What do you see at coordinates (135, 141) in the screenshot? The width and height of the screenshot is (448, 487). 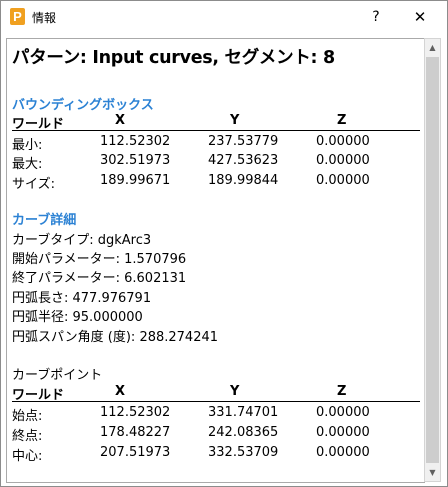 I see `bbox-row-x: 112.52302` at bounding box center [135, 141].